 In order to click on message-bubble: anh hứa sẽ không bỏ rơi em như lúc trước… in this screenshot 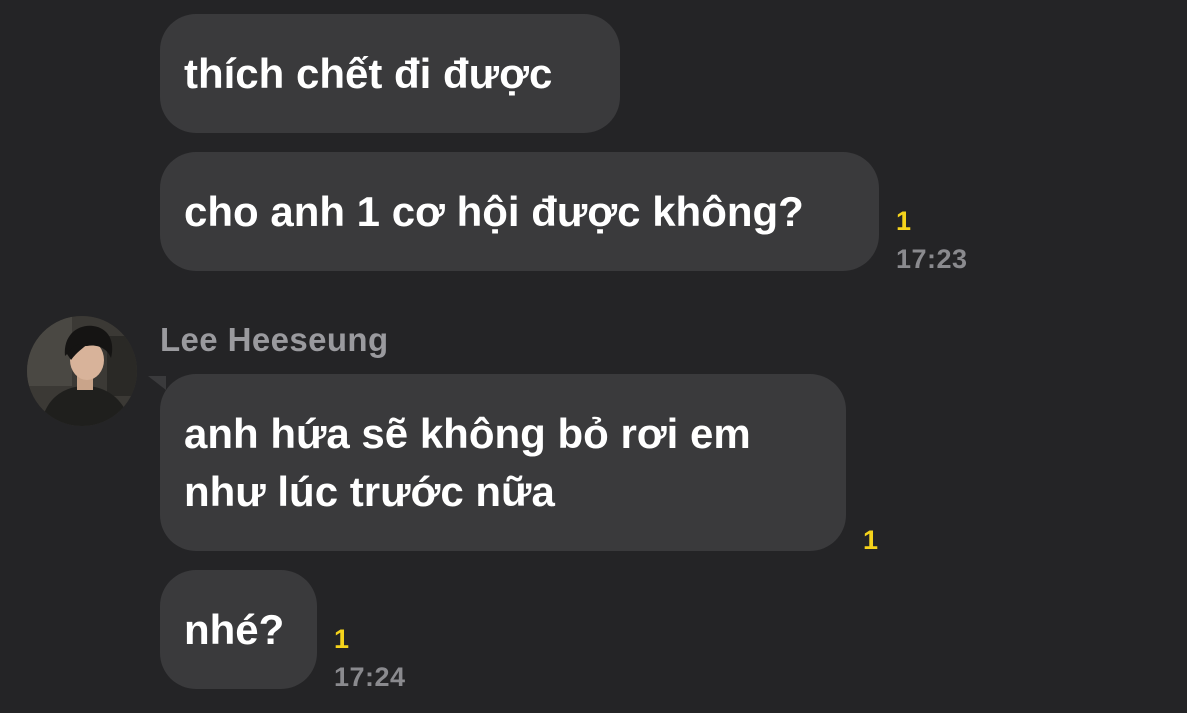, I will do `click(503, 462)`.